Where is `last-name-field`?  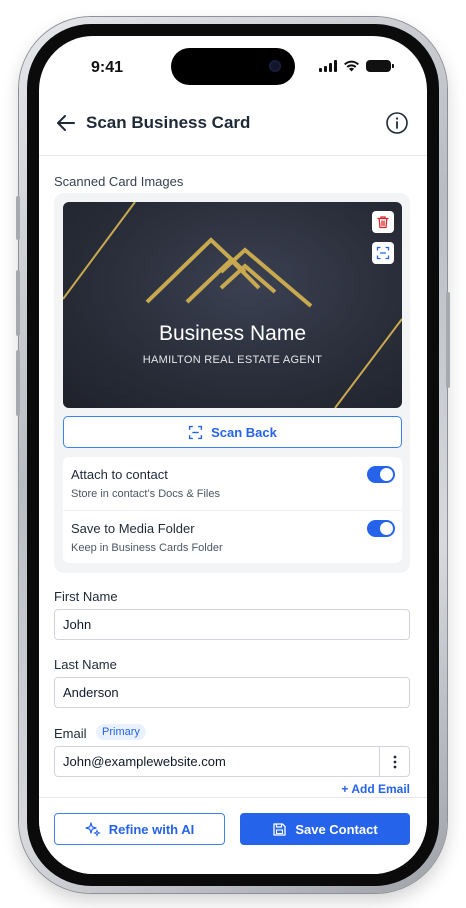 last-name-field is located at coordinates (232, 692).